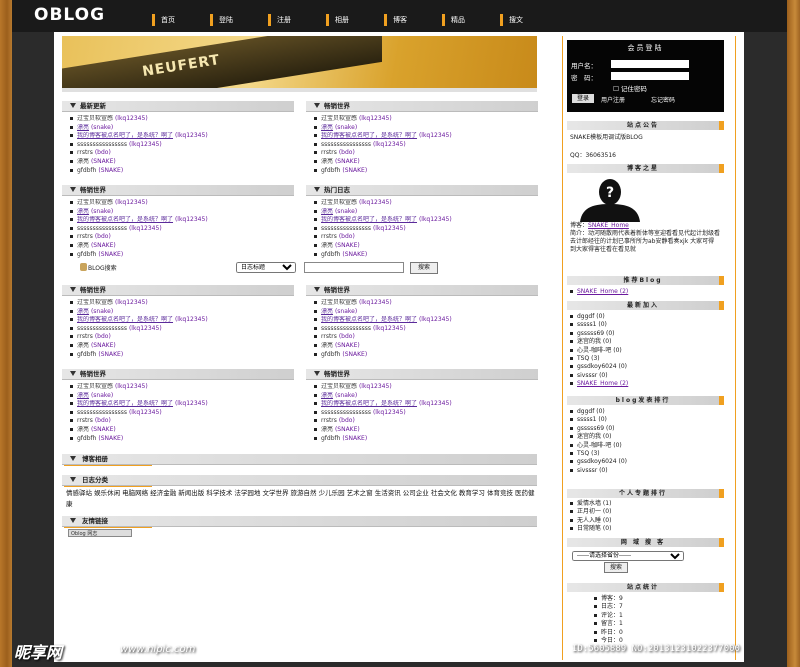  Describe the element at coordinates (266, 267) in the screenshot. I see `search-type-select: 日志标题` at that location.